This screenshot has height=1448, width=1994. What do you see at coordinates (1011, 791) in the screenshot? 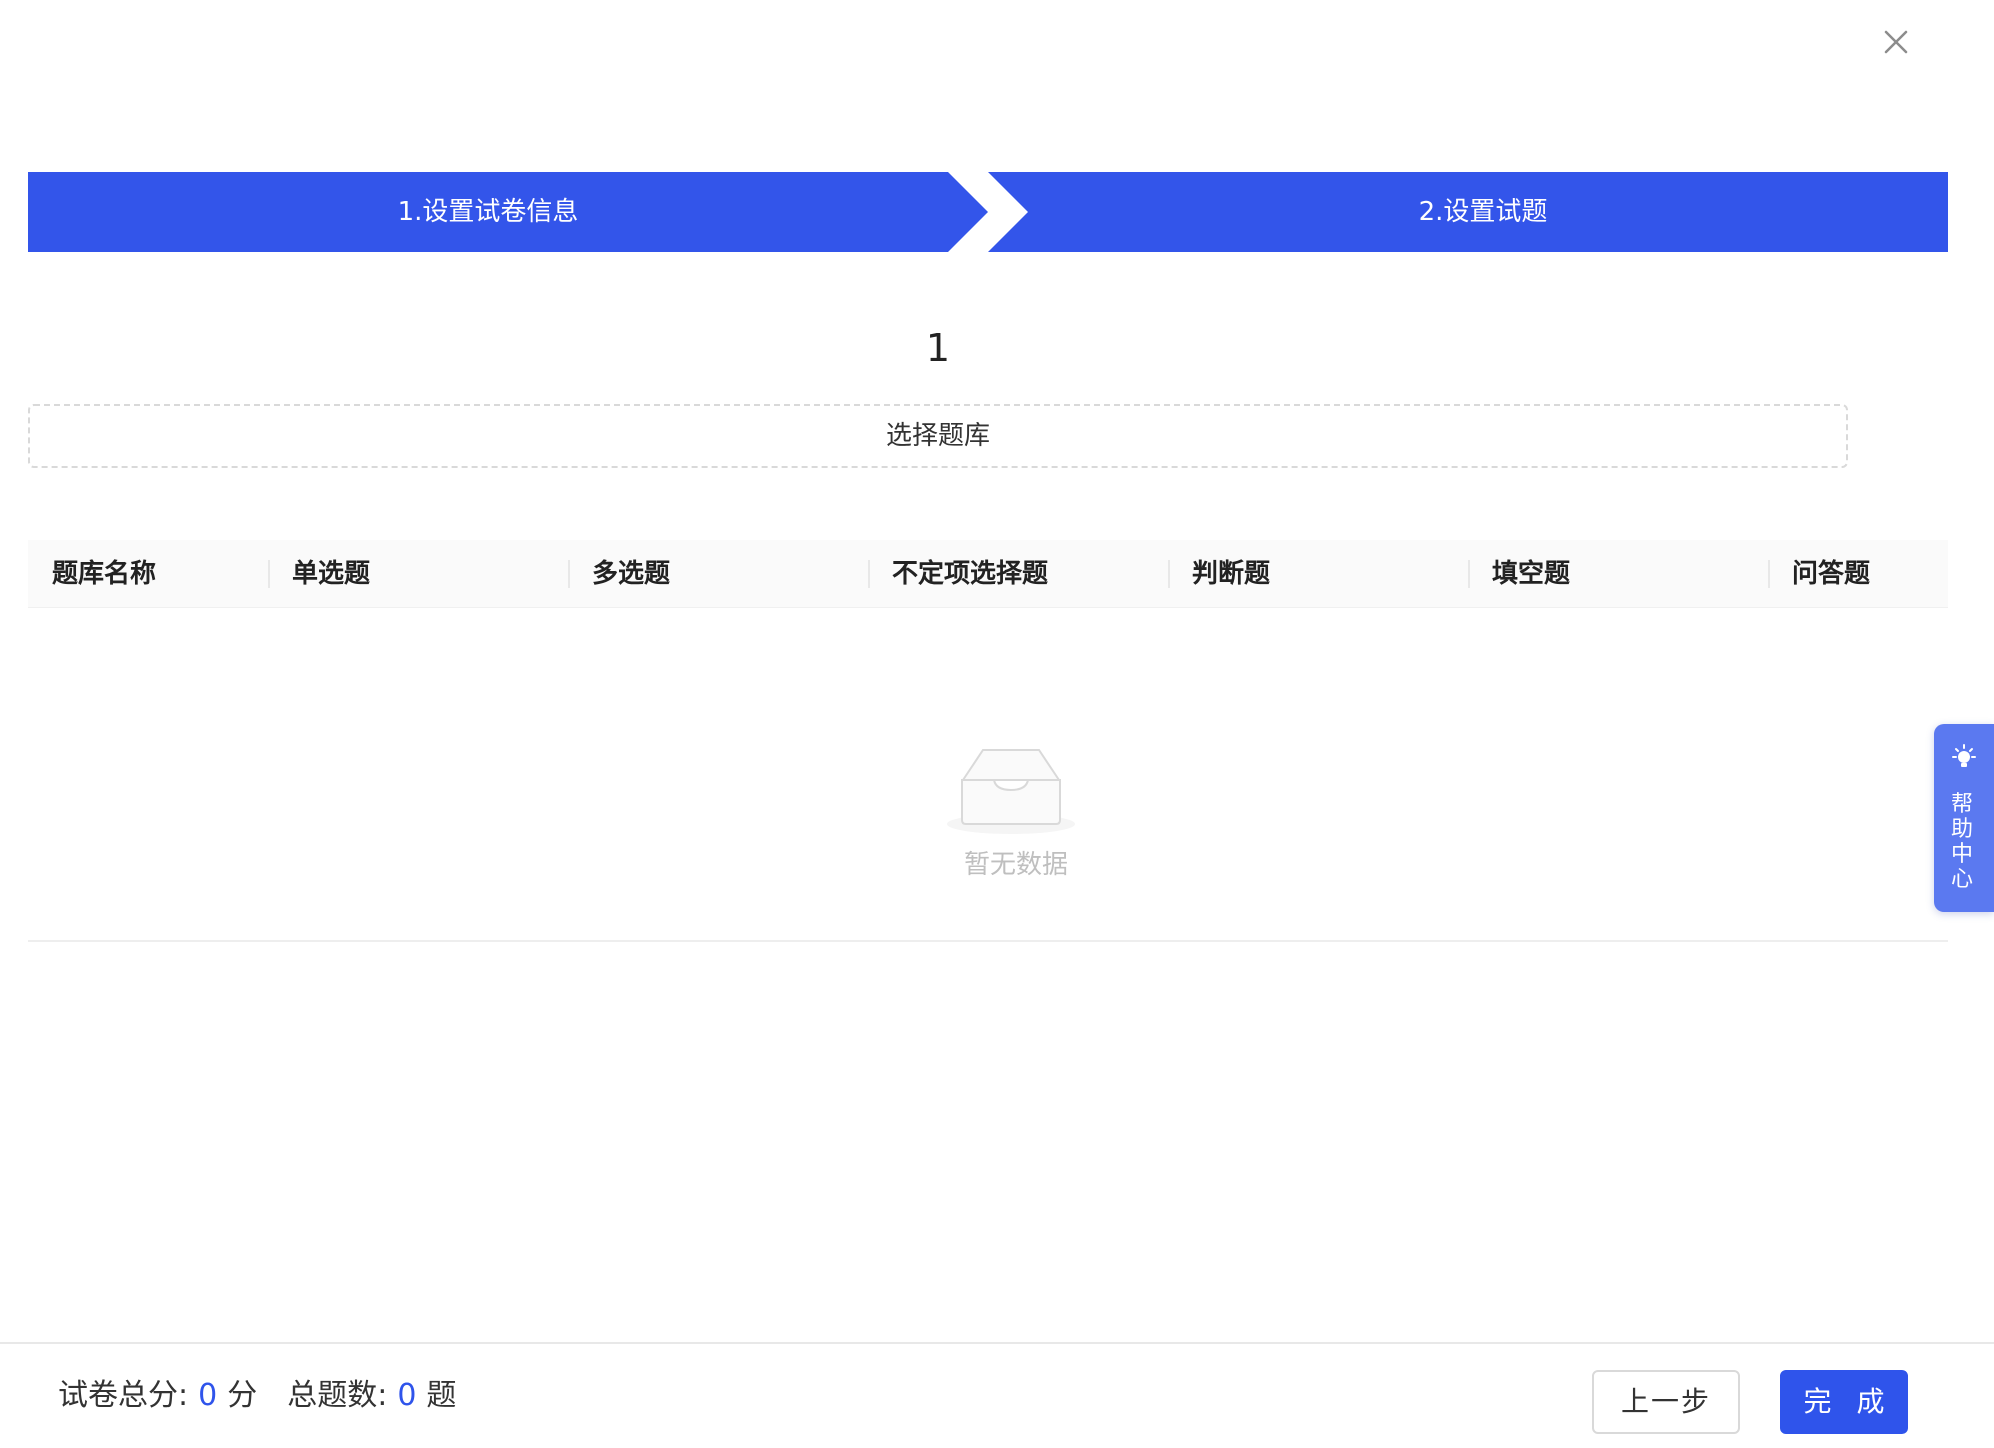
I see `empty-inbox-icon` at bounding box center [1011, 791].